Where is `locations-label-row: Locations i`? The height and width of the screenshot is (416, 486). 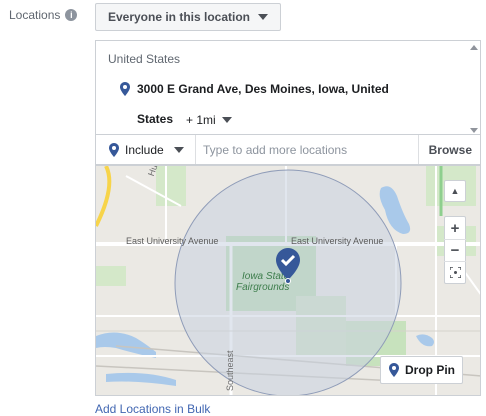 locations-label-row: Locations i is located at coordinates (43, 15).